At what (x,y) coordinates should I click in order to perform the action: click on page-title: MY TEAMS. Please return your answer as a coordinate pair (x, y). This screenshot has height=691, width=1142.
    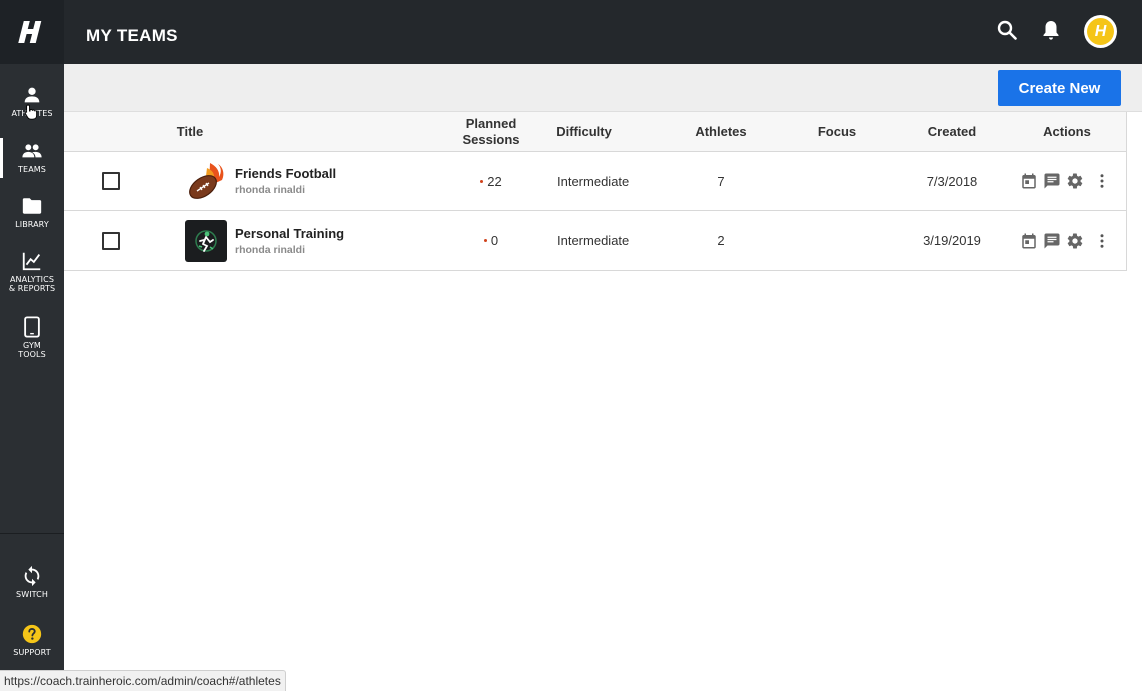
    Looking at the image, I should click on (132, 35).